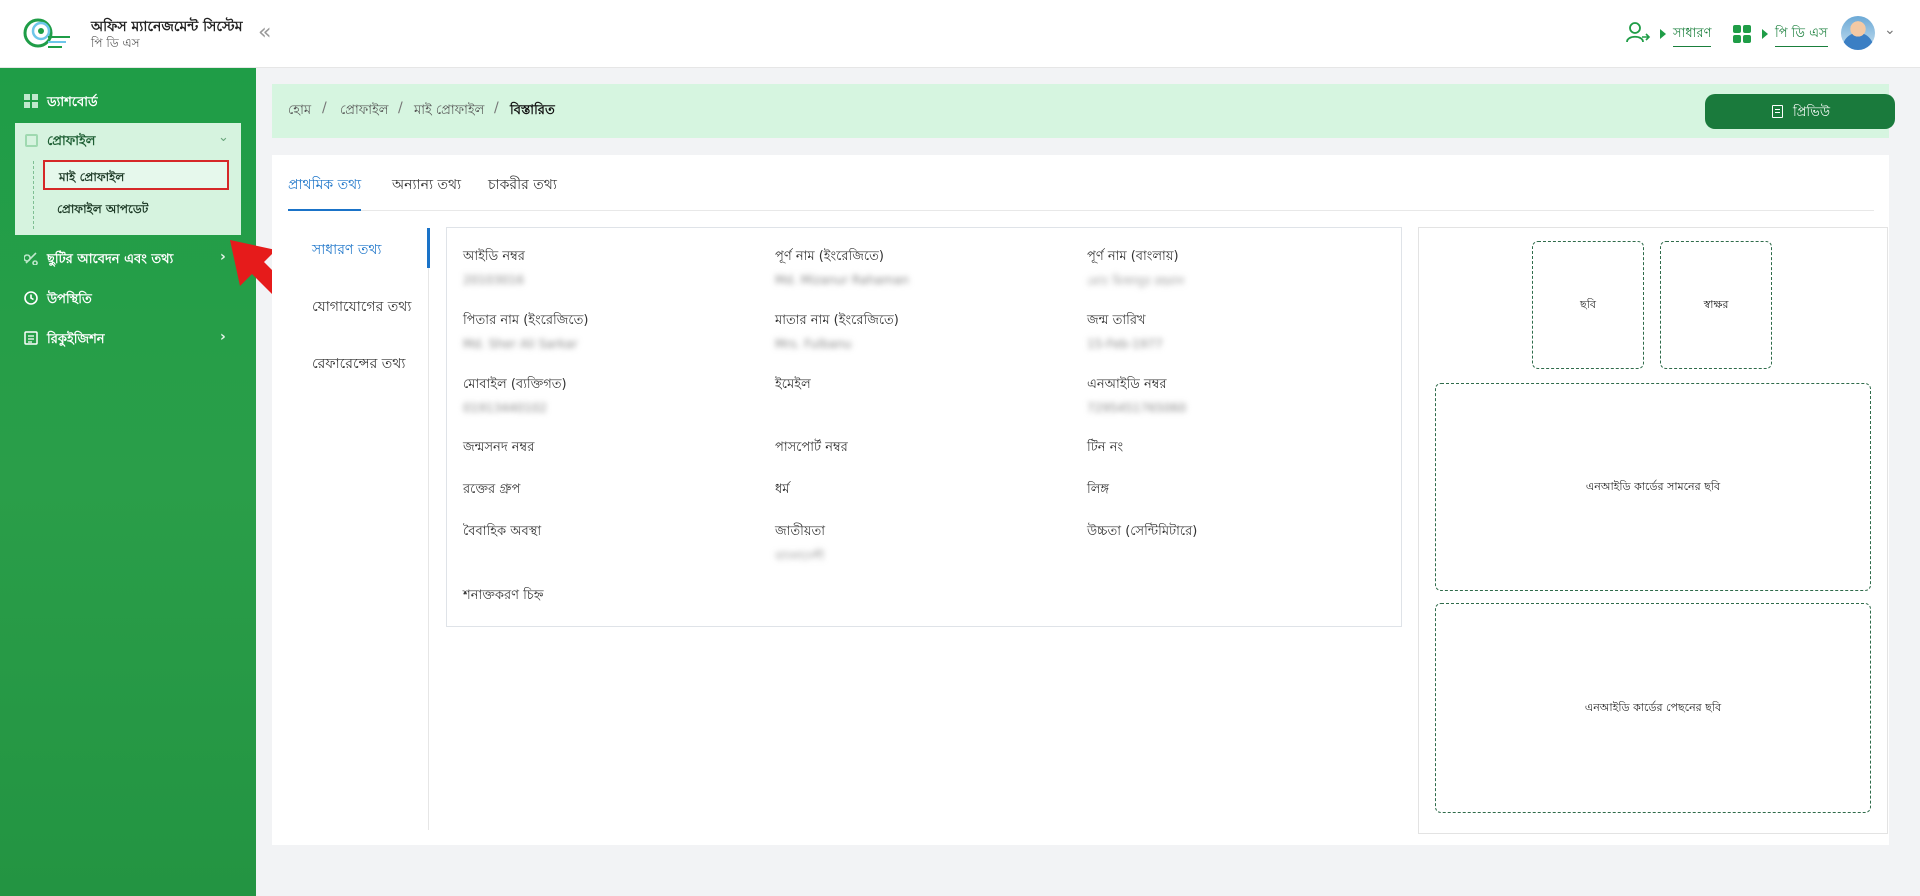 This screenshot has height=896, width=1920. Describe the element at coordinates (324, 210) in the screenshot. I see `active-tab-indicator` at that location.